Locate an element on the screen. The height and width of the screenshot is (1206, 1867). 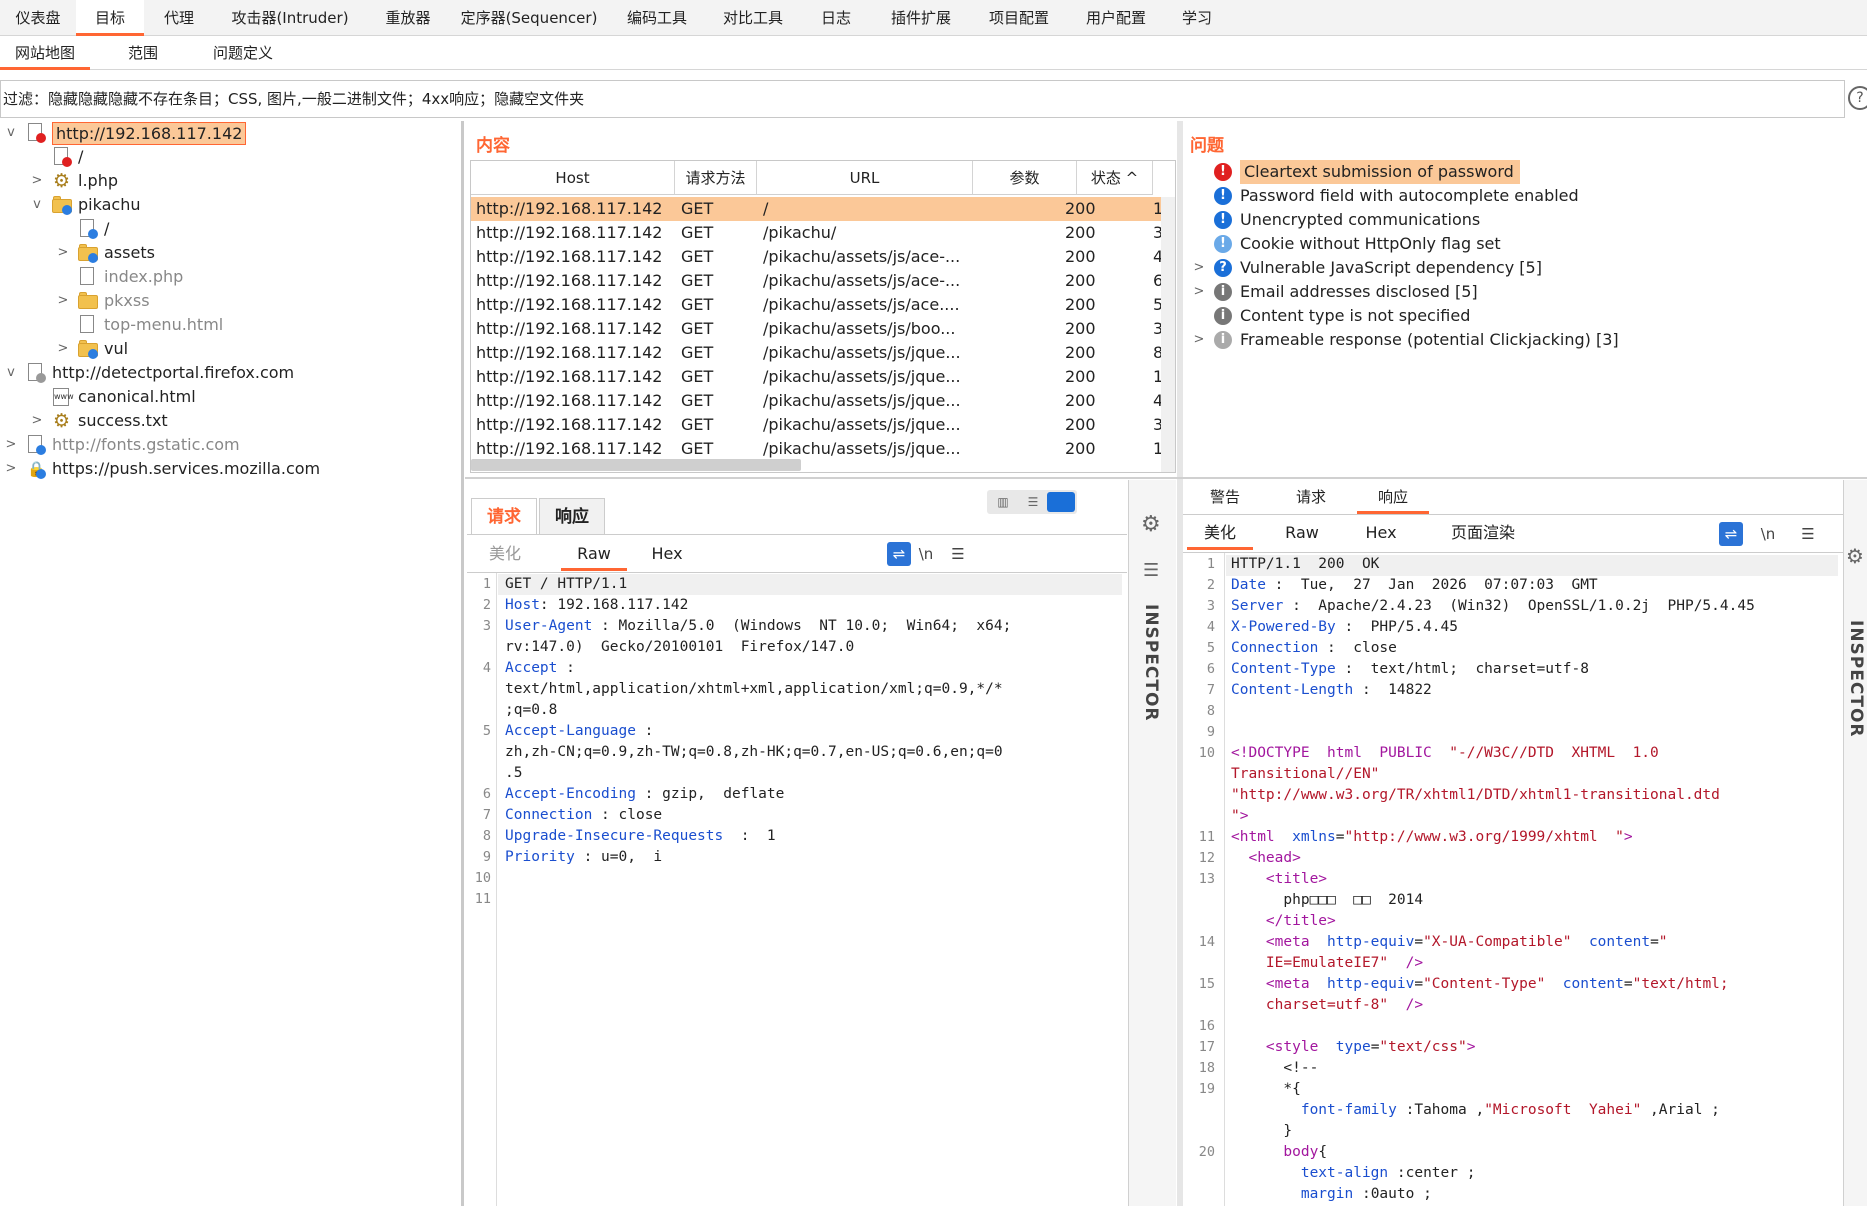
tree-node: v http://192.168.117.142 is located at coordinates (230, 133).